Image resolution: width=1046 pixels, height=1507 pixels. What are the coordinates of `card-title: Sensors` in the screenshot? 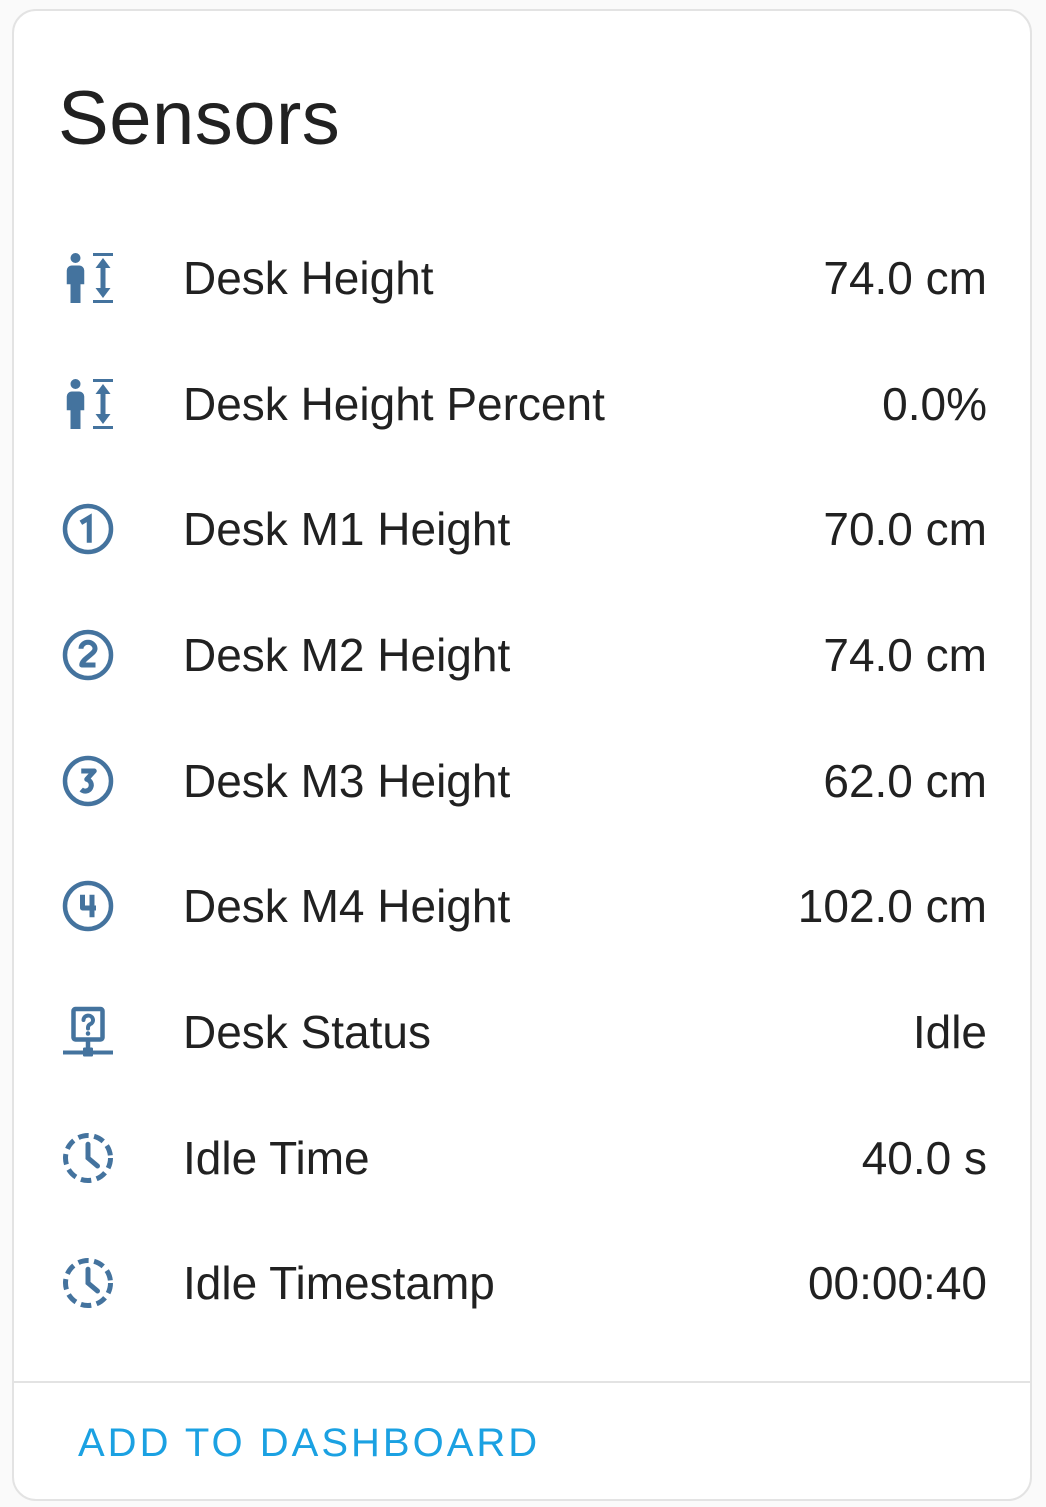 It's located at (199, 118).